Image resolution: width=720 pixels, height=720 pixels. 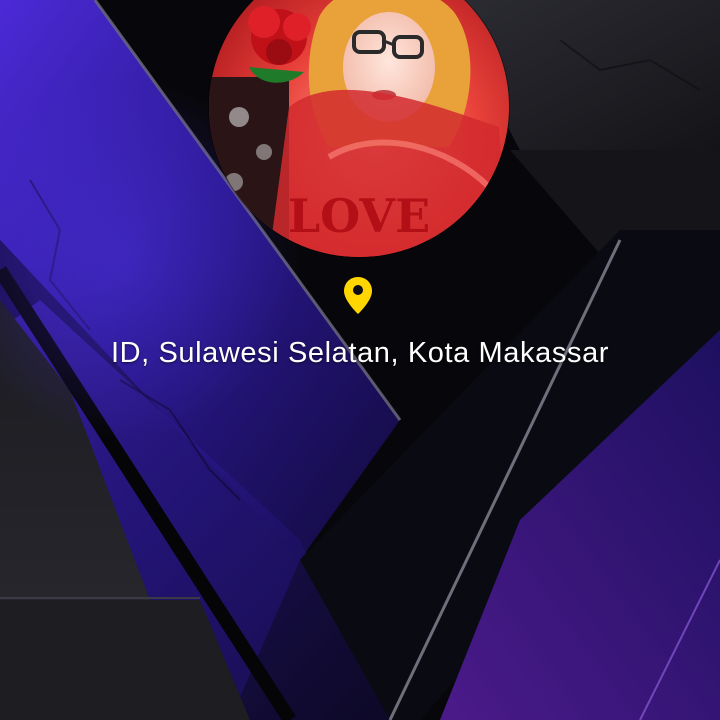 I want to click on svg-text: LOVE, so click(x=359, y=216).